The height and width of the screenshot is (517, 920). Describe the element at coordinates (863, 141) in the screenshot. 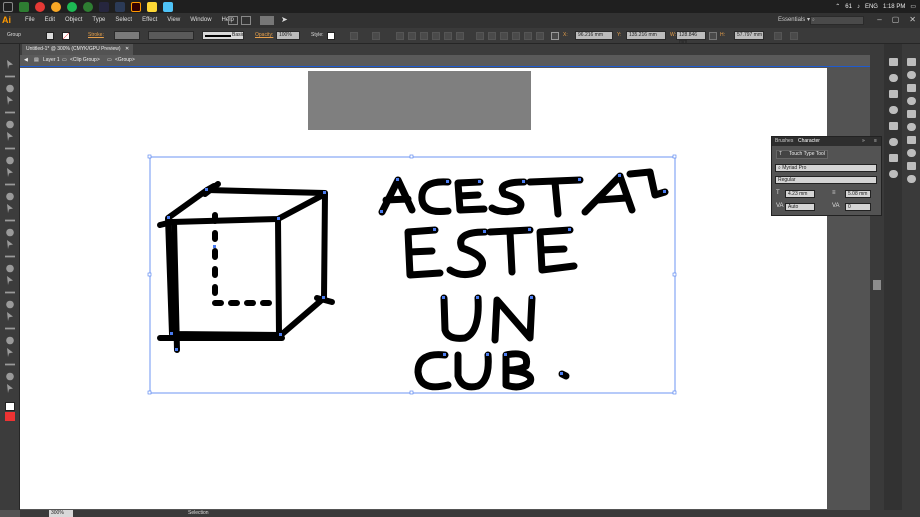

I see `collapse-panel-icon: »` at that location.